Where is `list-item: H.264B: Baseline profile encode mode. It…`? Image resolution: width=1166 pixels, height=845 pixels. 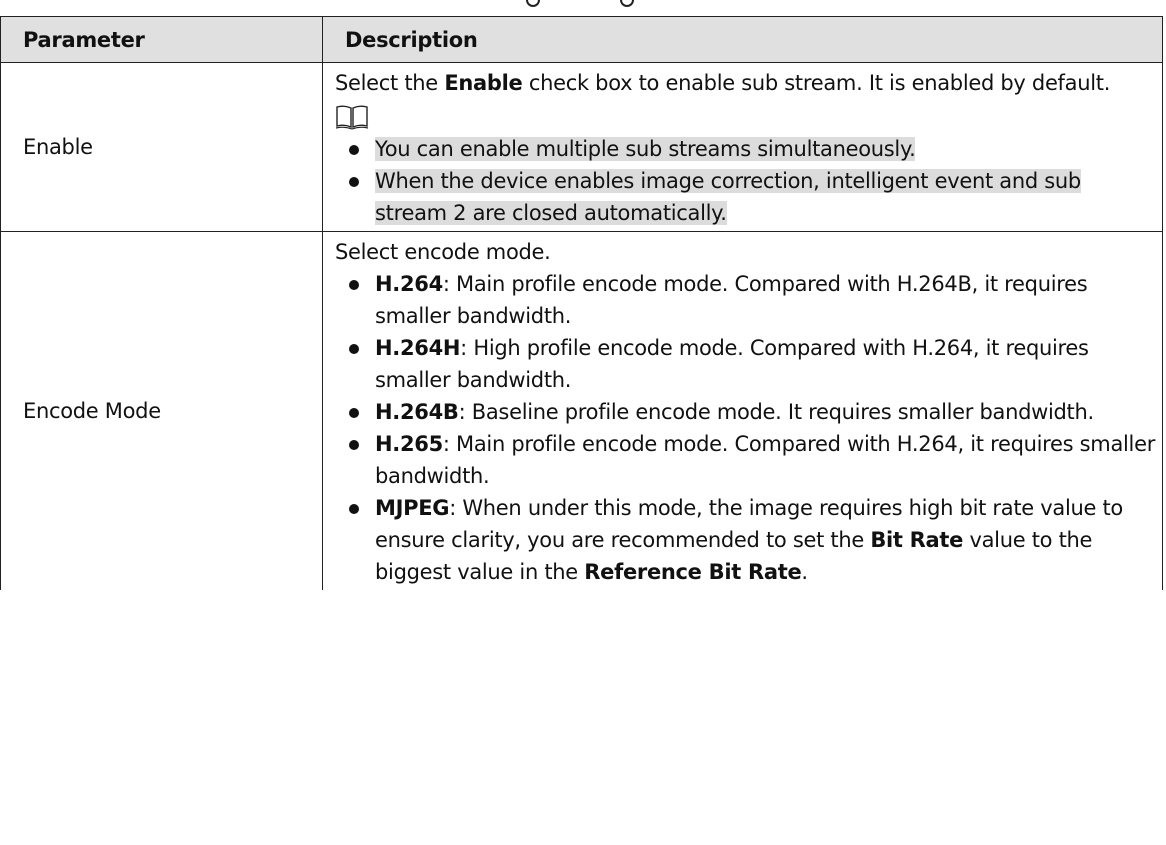
list-item: H.264B: Baseline profile encode mode. It… is located at coordinates (745, 412).